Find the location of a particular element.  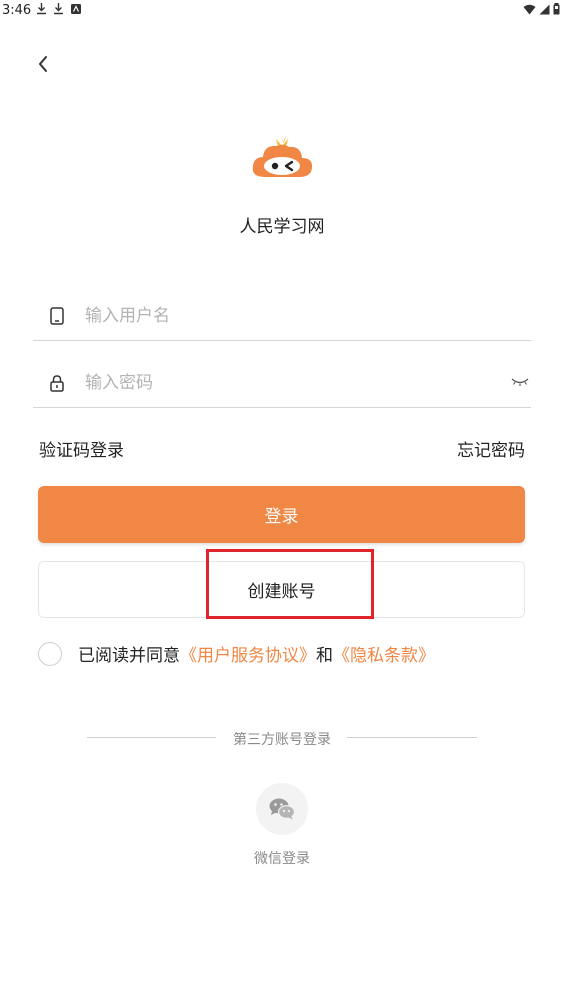

forgot-password-link: 忘记密码 is located at coordinates (491, 448).